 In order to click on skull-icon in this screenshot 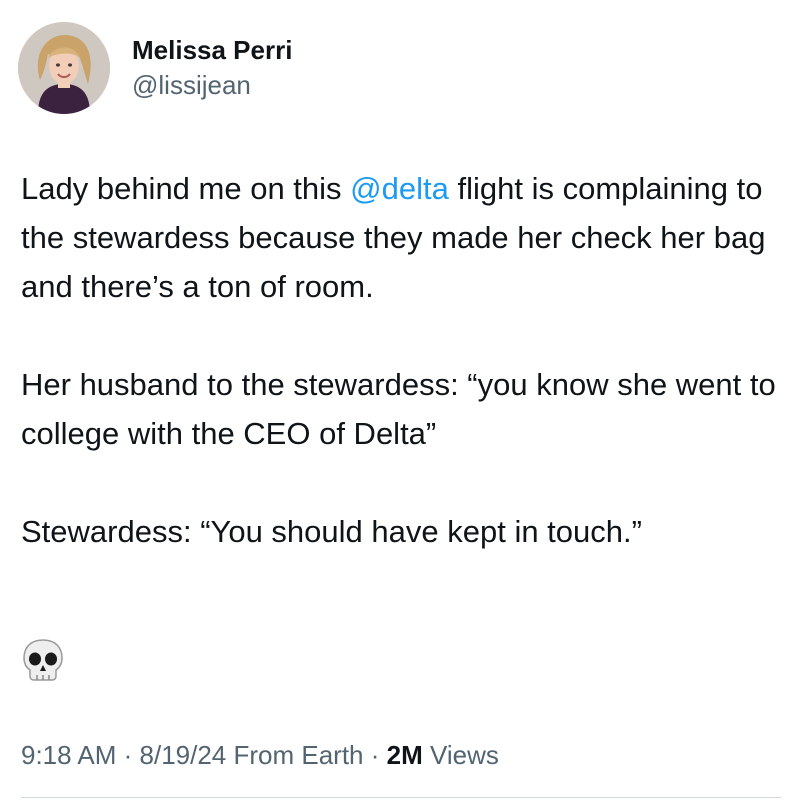, I will do `click(43, 660)`.